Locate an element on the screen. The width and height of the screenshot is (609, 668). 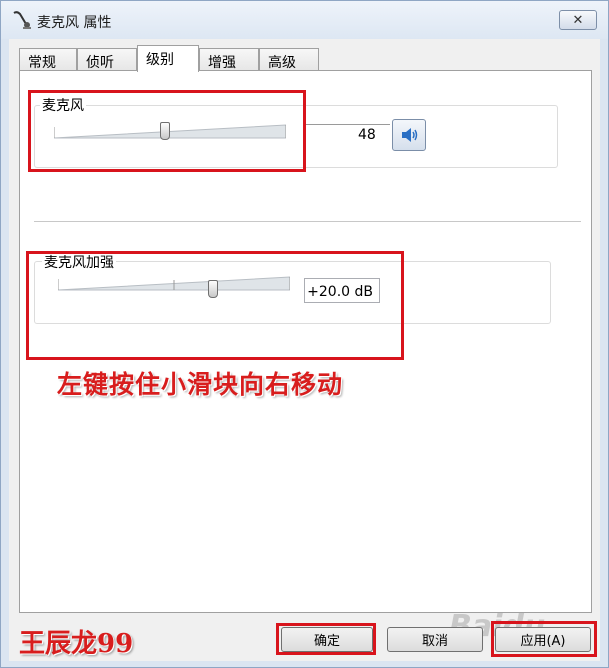
tab-levels: 级别 is located at coordinates (168, 58).